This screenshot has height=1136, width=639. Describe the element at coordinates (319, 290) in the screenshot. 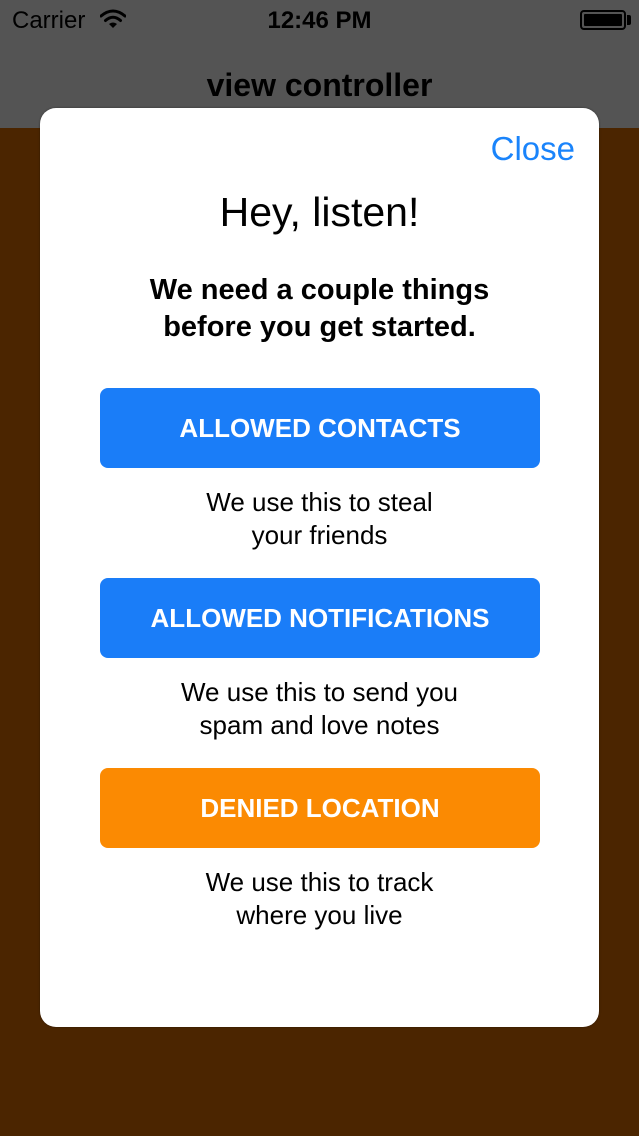

I see `modal-subtitle-line: We need a couple things` at that location.